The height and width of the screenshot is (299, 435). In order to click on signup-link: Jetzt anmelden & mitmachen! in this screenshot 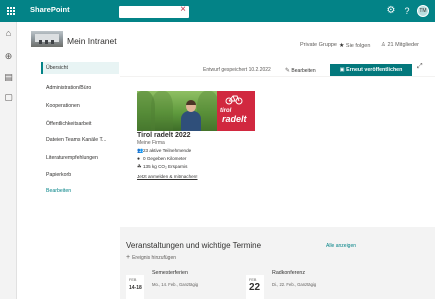, I will do `click(167, 176)`.